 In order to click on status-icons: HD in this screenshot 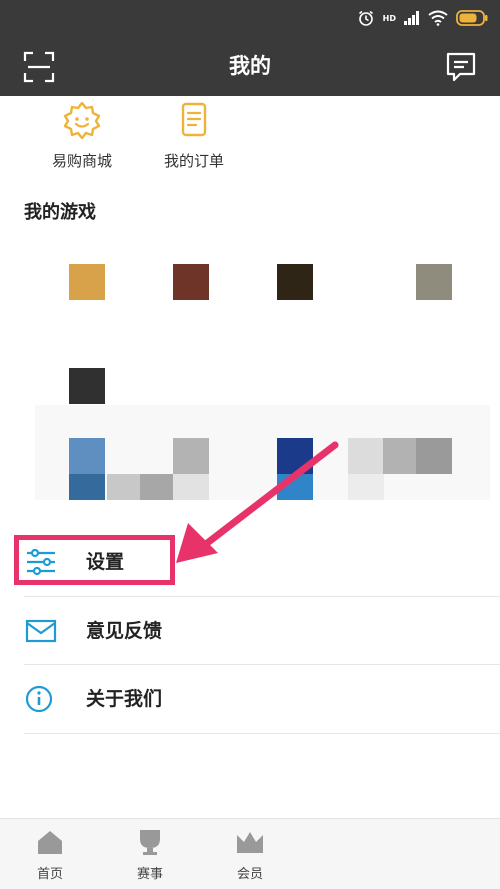, I will do `click(422, 18)`.